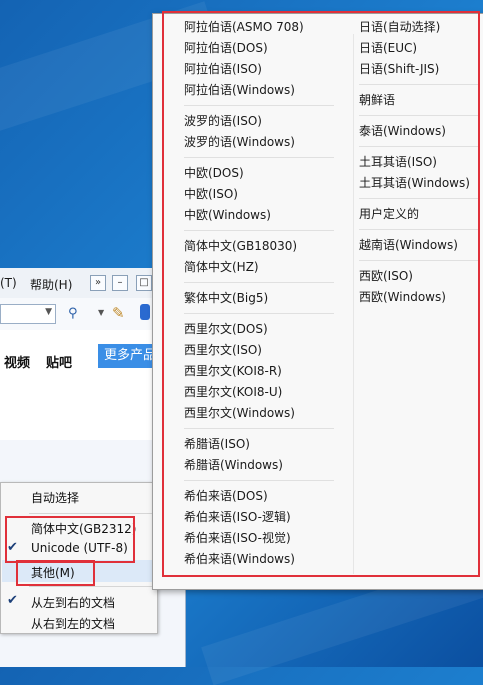 This screenshot has height=685, width=483. What do you see at coordinates (73, 623) in the screenshot?
I see `menu-item-rtl: 从右到左的文档` at bounding box center [73, 623].